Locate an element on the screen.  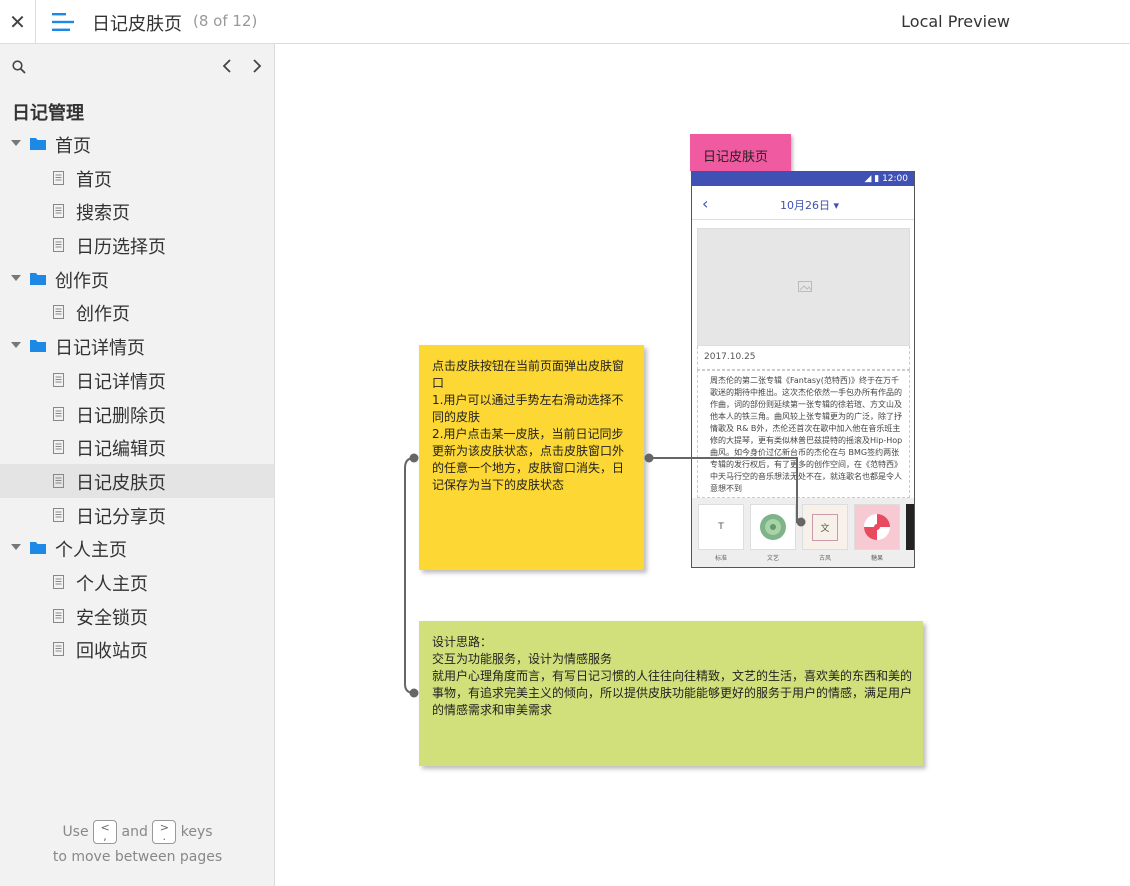
hint-line2: to move between pages is located at coordinates (137, 857).